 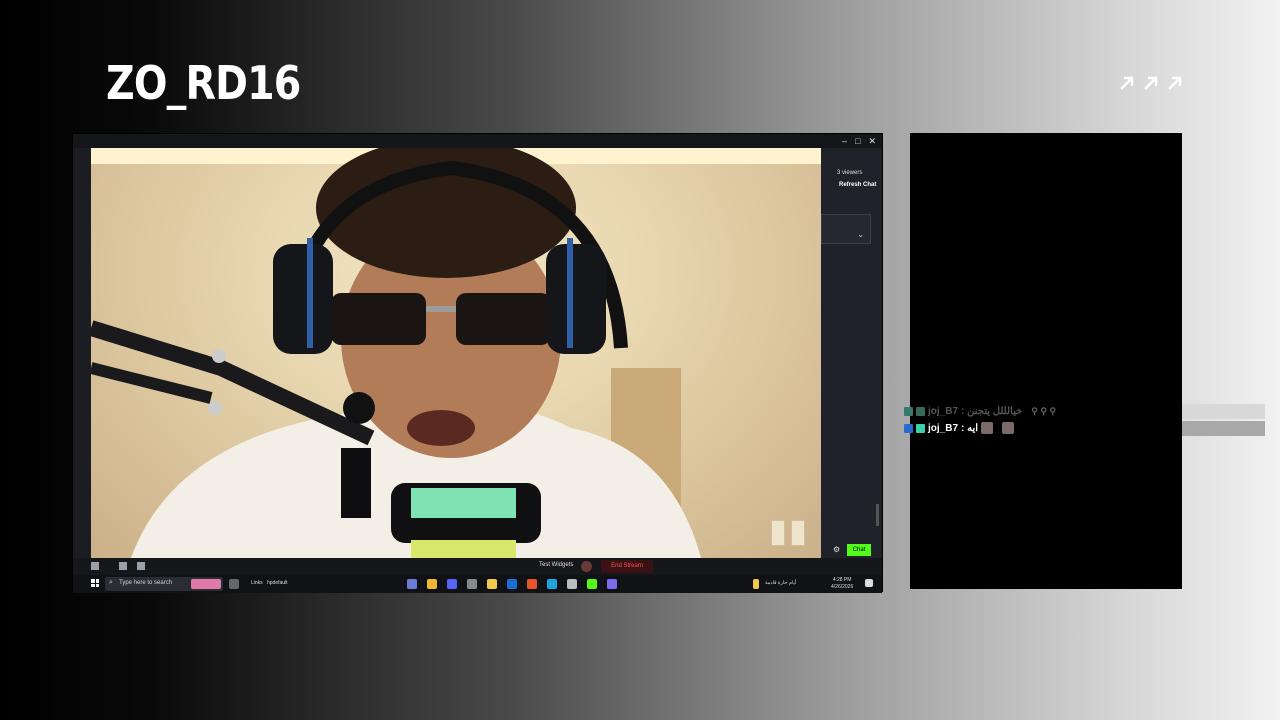 What do you see at coordinates (203, 83) in the screenshot?
I see `channel-title: ZO_RD16` at bounding box center [203, 83].